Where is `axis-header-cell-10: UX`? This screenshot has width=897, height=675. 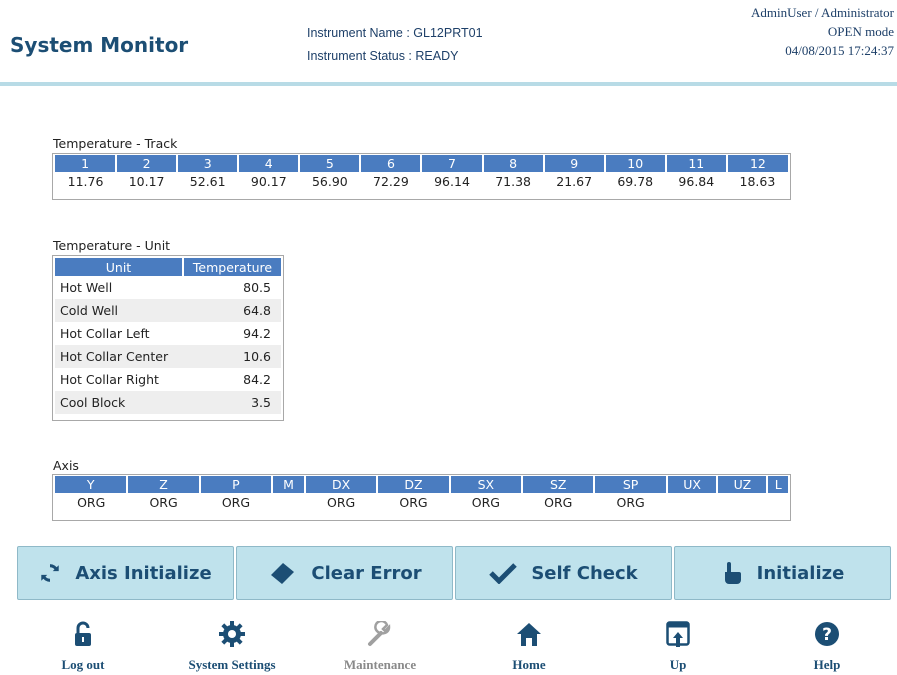
axis-header-cell-10: UX is located at coordinates (692, 484).